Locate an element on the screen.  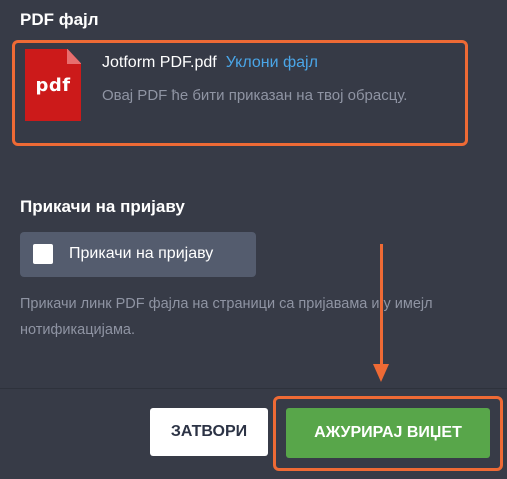
pdf-icon-label: pdf is located at coordinates (53, 85).